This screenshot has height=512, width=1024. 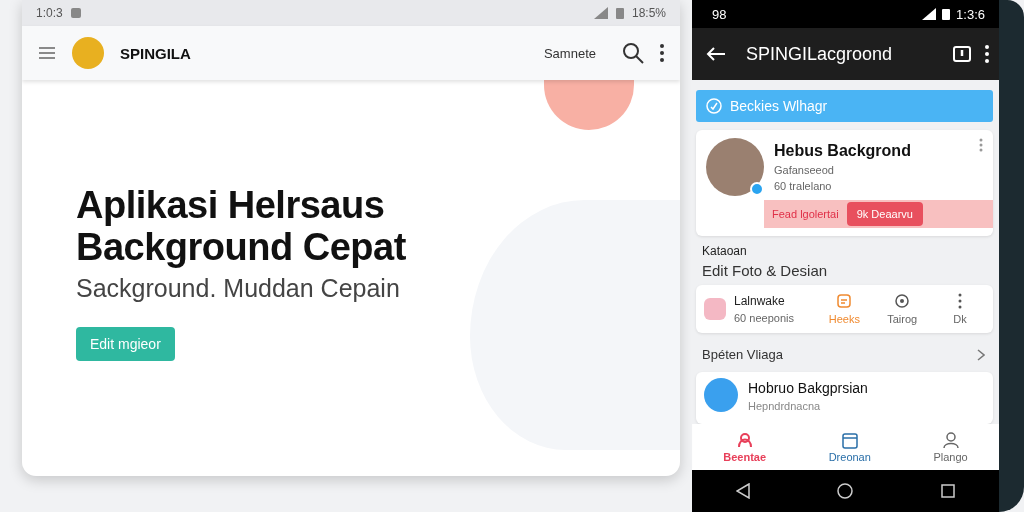 What do you see at coordinates (241, 247) in the screenshot?
I see `headline: Background Cepat` at bounding box center [241, 247].